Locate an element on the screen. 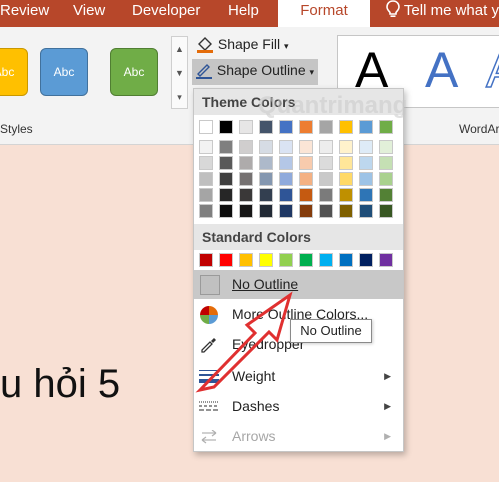 Image resolution: width=499 pixels, height=482 pixels. shape-outline-button: Shape Outline ▾ is located at coordinates (255, 72).